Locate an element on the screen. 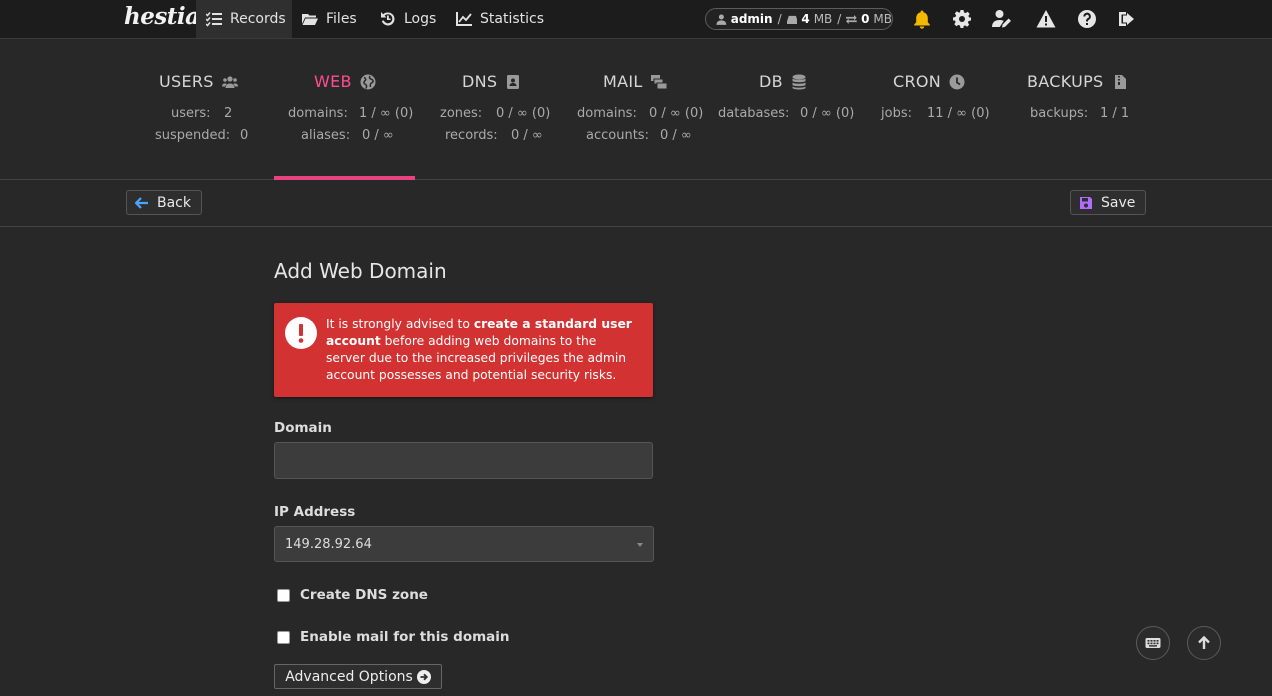 This screenshot has height=696, width=1272. stat-db-value-1: 0 / ∞ (0) is located at coordinates (827, 113).